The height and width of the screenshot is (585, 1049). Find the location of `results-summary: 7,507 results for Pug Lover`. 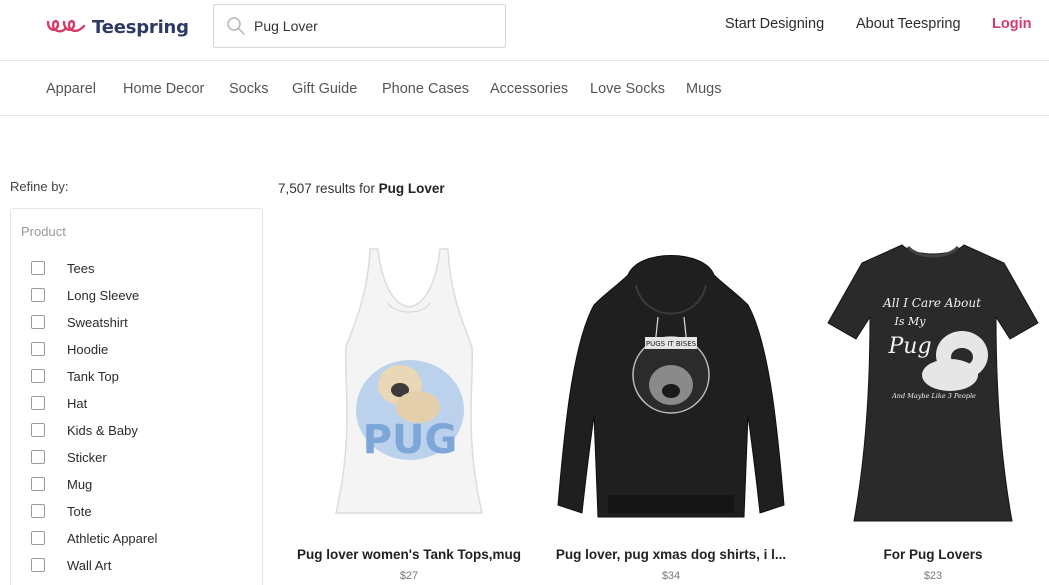

results-summary: 7,507 results for Pug Lover is located at coordinates (361, 188).